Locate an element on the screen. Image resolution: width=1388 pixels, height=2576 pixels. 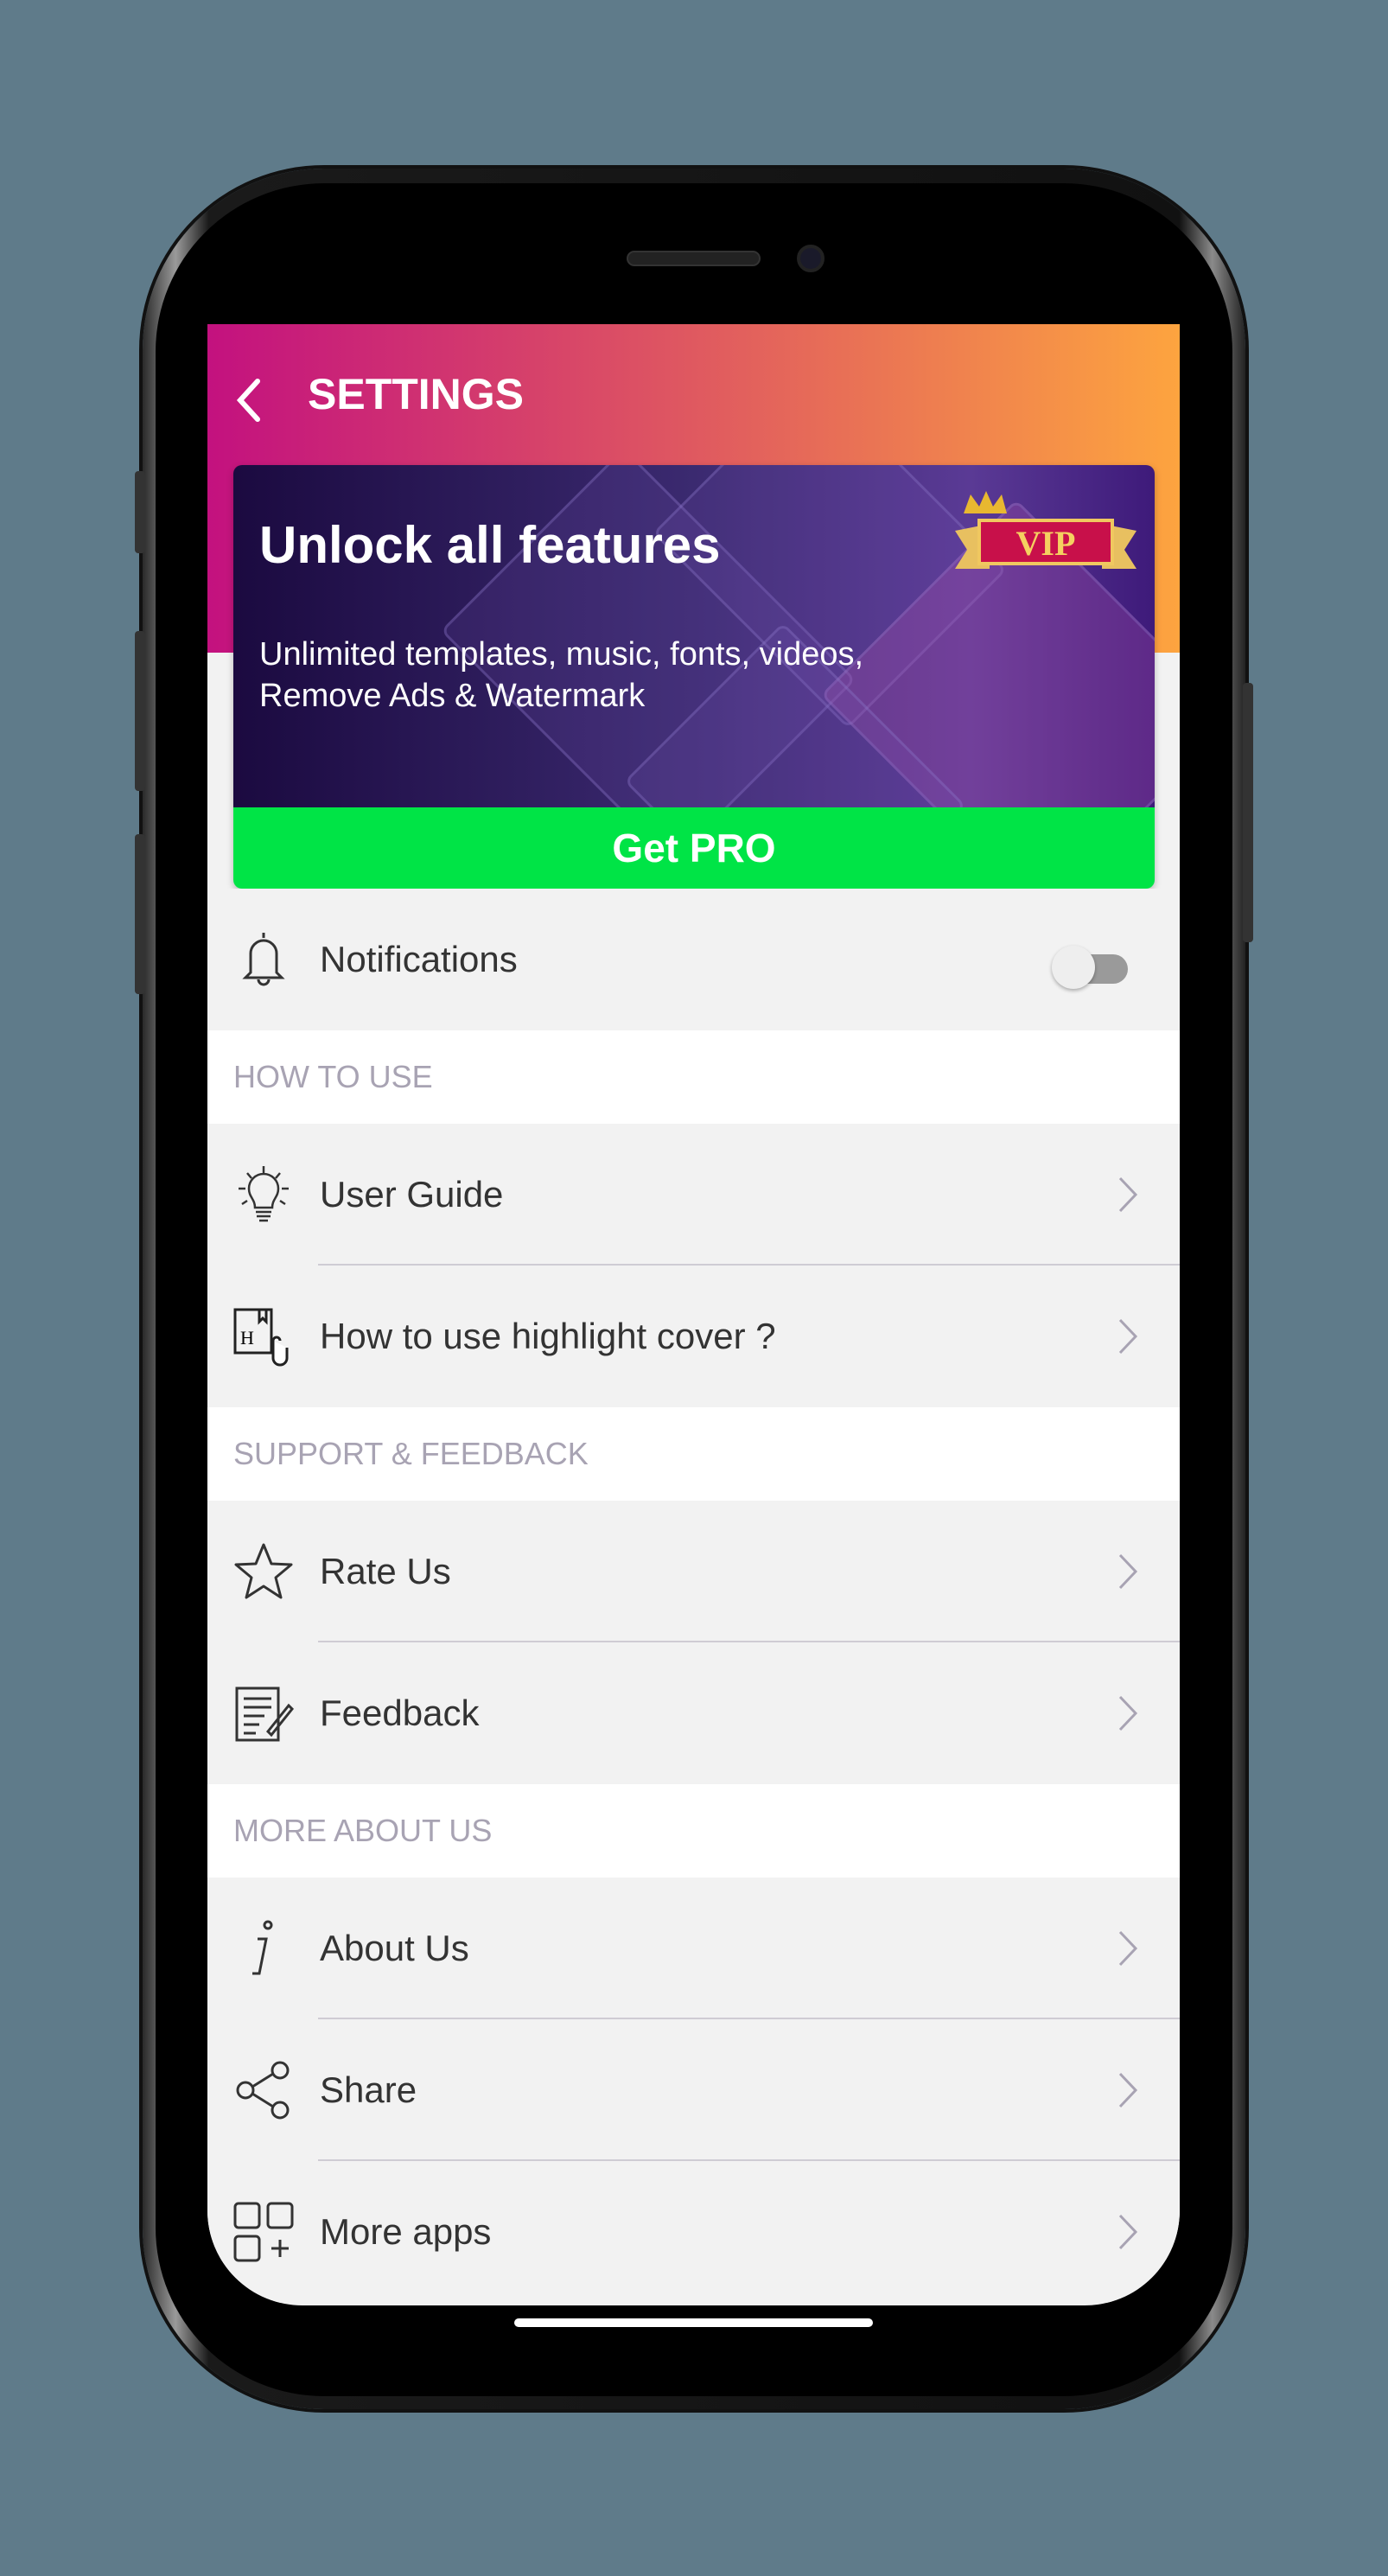
section-title: HOW TO USE is located at coordinates (333, 1076).